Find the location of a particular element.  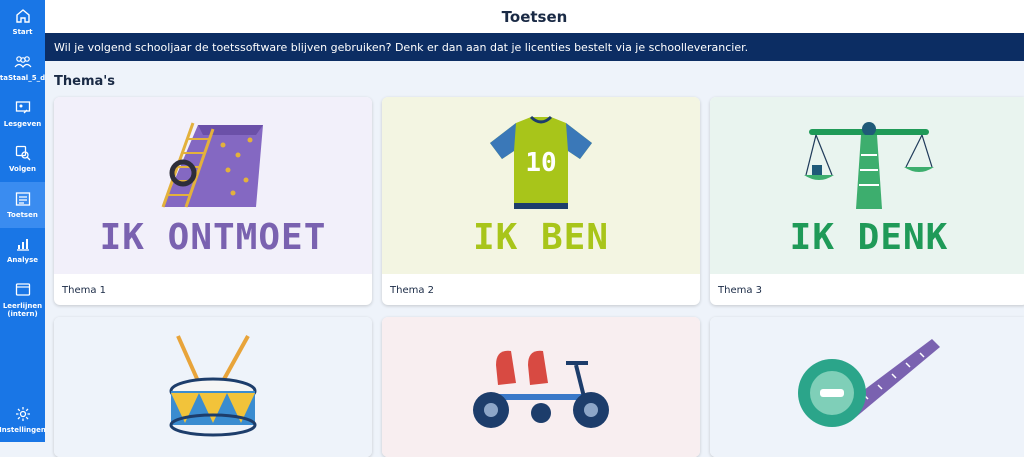

card-art-title: IK ONTMOET is located at coordinates (213, 237).